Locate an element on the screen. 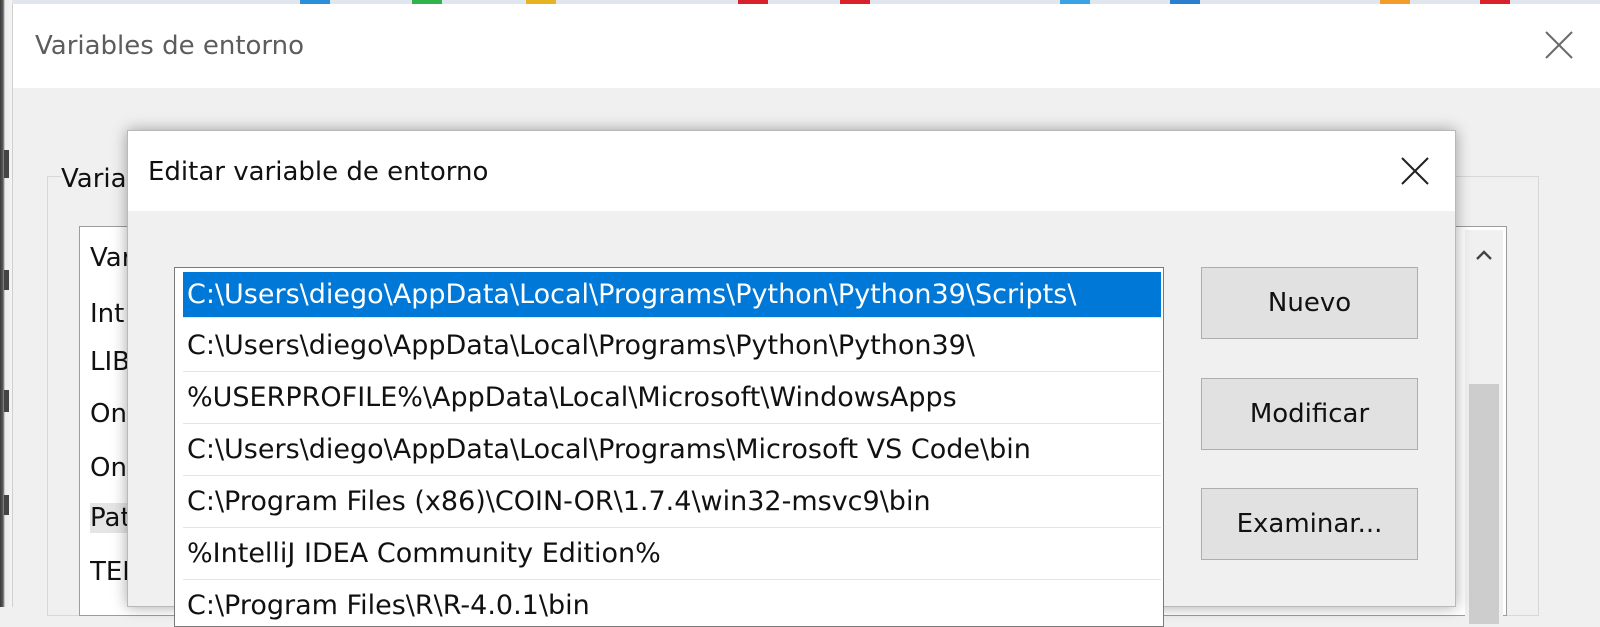 Image resolution: width=1600 pixels, height=627 pixels. path-entry: %IntelliJ IDEA Community Edition% is located at coordinates (672, 554).